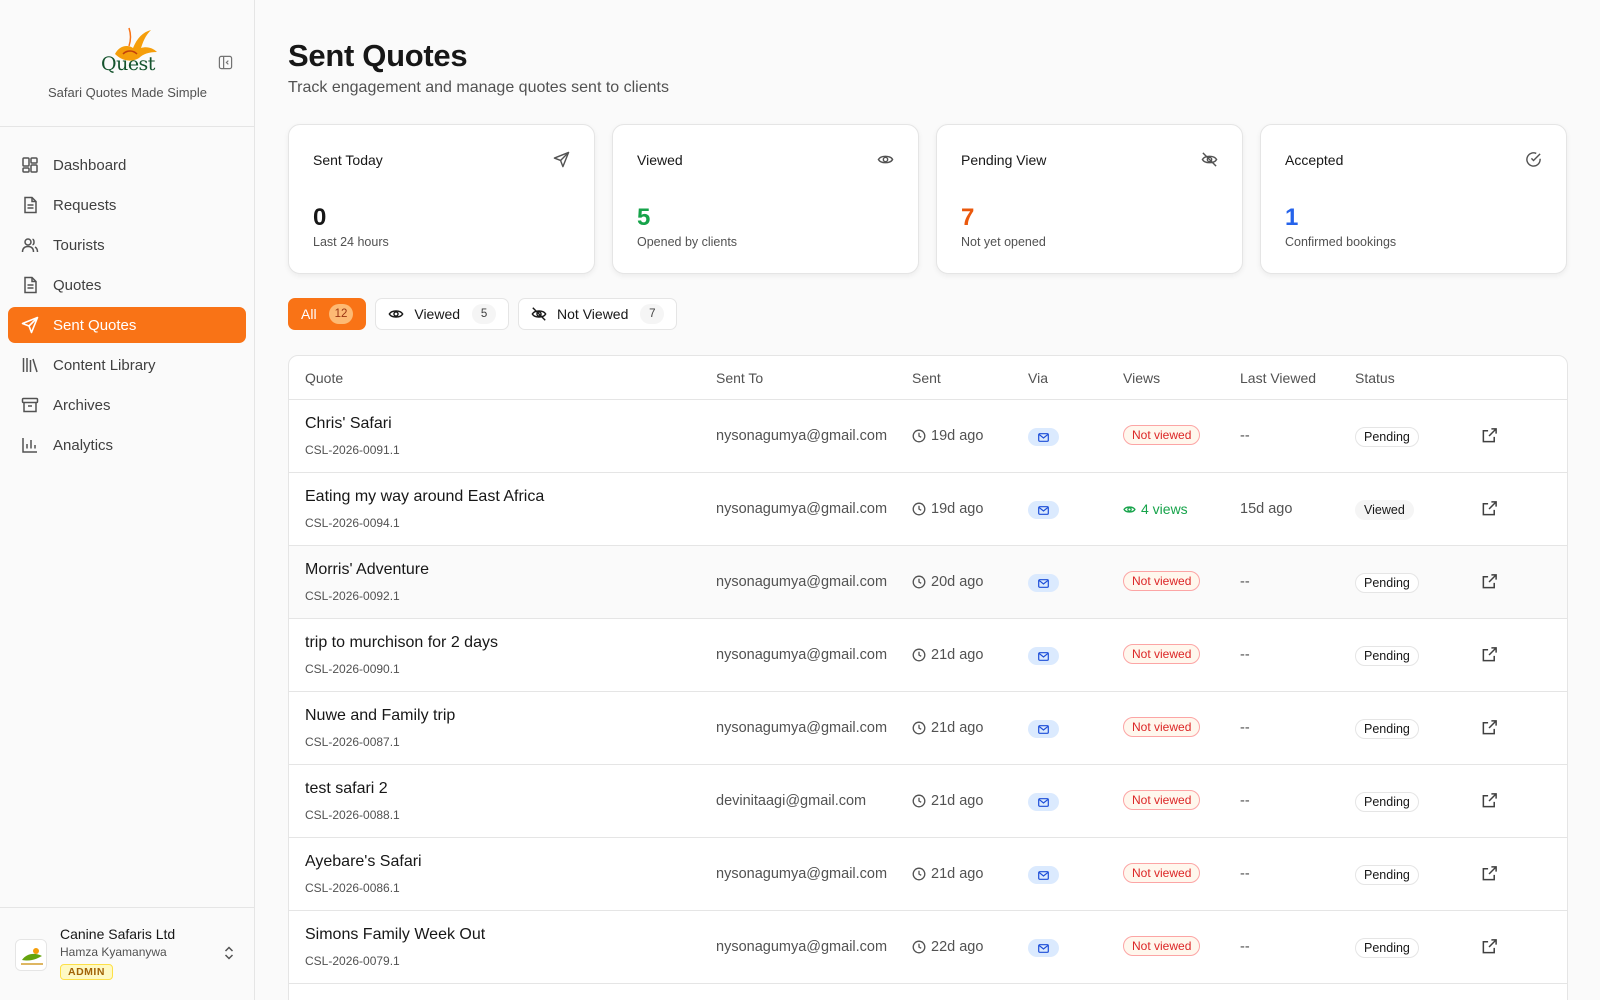 This screenshot has height=1000, width=1600. Describe the element at coordinates (127, 365) in the screenshot. I see `sidebar-item-content-library: Content Library` at that location.